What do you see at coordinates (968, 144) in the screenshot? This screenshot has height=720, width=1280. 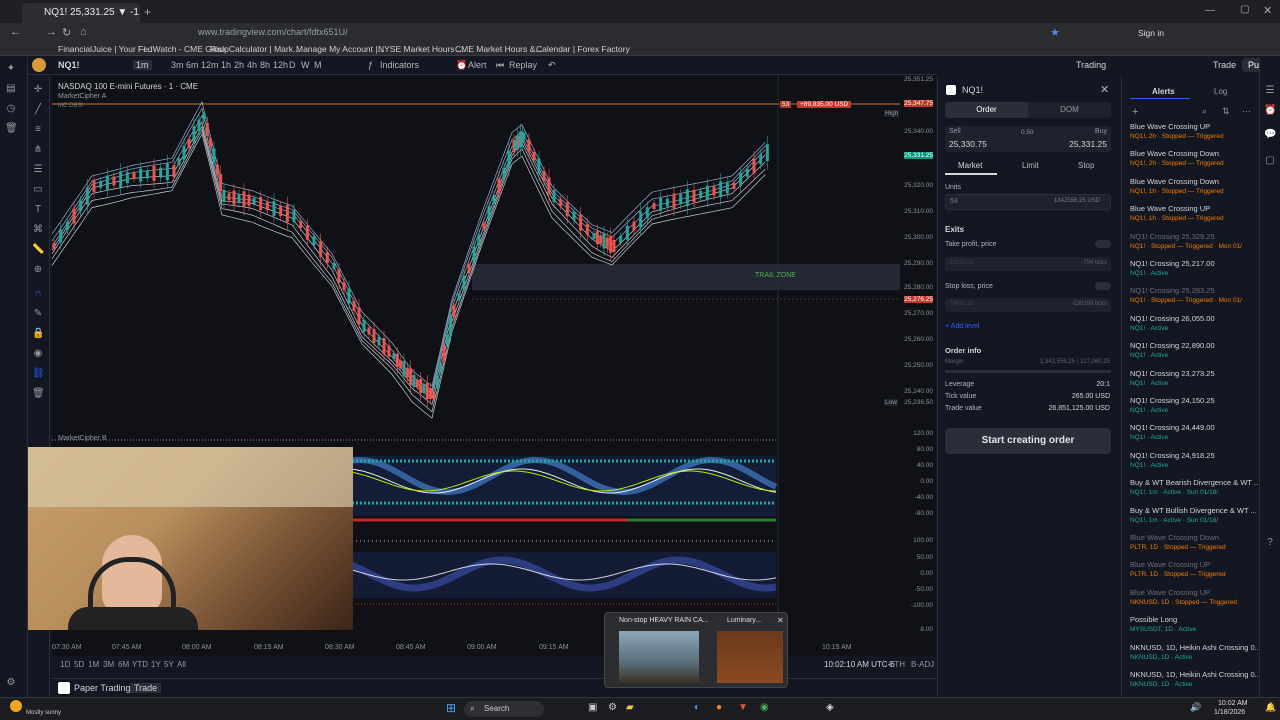 I see `sell-price: 25,330.75` at bounding box center [968, 144].